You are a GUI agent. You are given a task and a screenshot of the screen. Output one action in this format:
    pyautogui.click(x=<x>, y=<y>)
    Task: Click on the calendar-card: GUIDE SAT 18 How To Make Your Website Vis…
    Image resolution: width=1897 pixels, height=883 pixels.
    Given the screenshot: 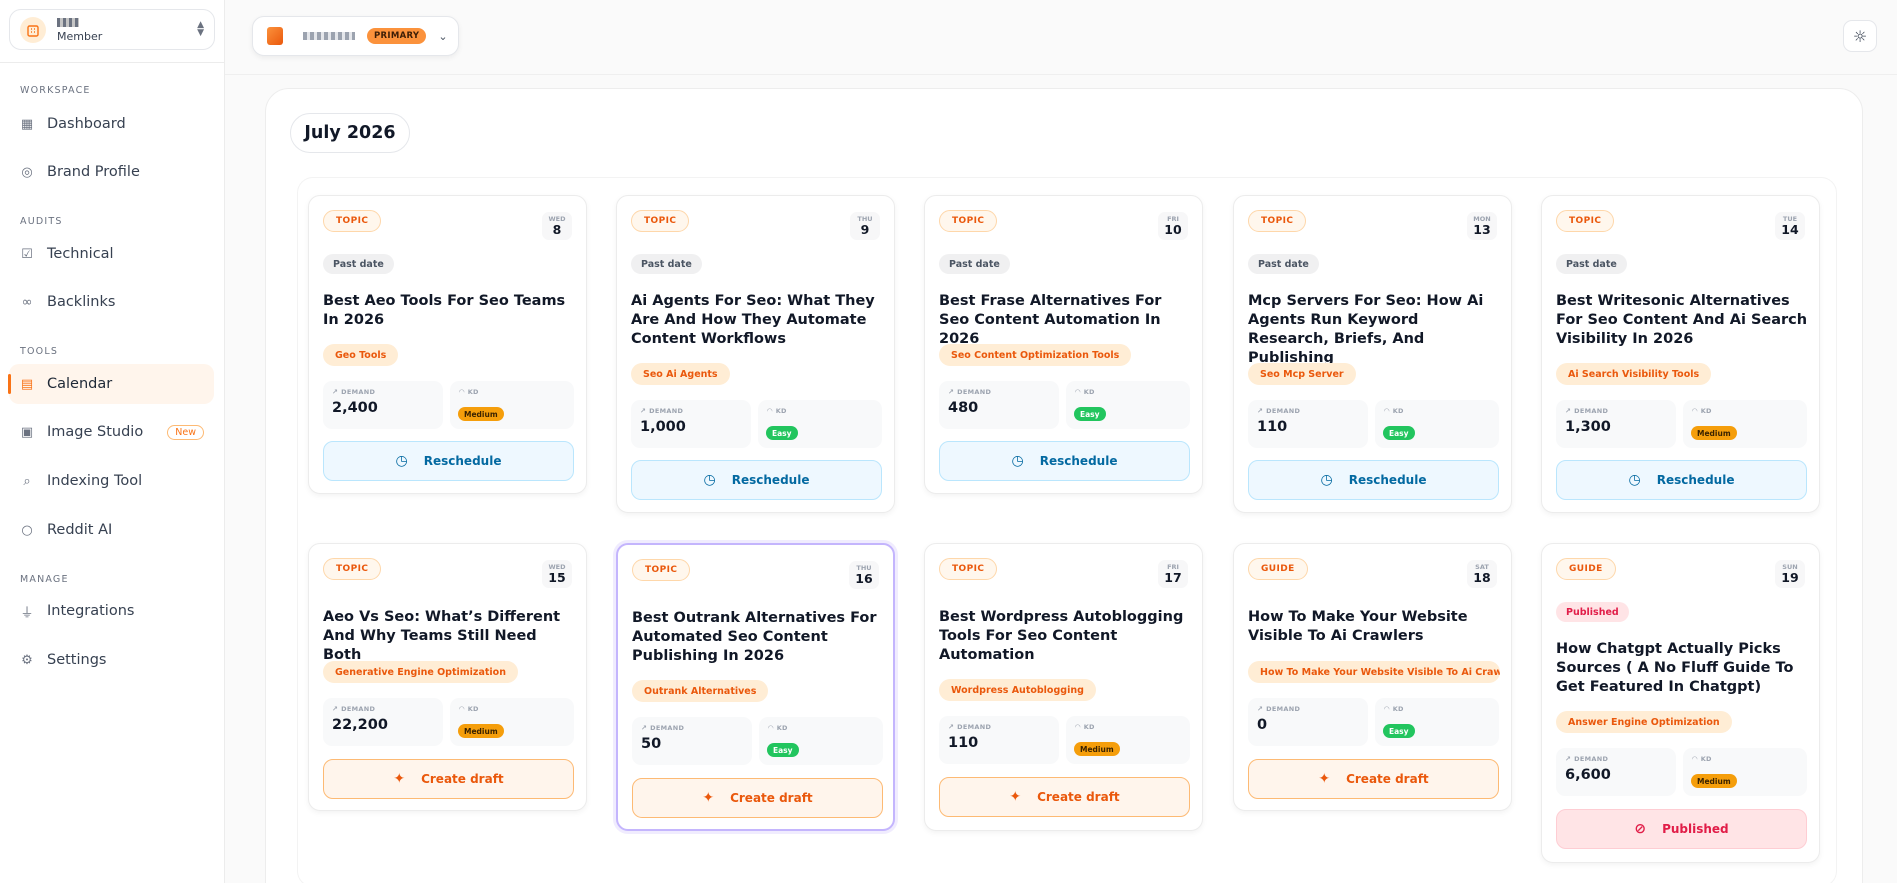 What is the action you would take?
    pyautogui.click(x=1372, y=677)
    